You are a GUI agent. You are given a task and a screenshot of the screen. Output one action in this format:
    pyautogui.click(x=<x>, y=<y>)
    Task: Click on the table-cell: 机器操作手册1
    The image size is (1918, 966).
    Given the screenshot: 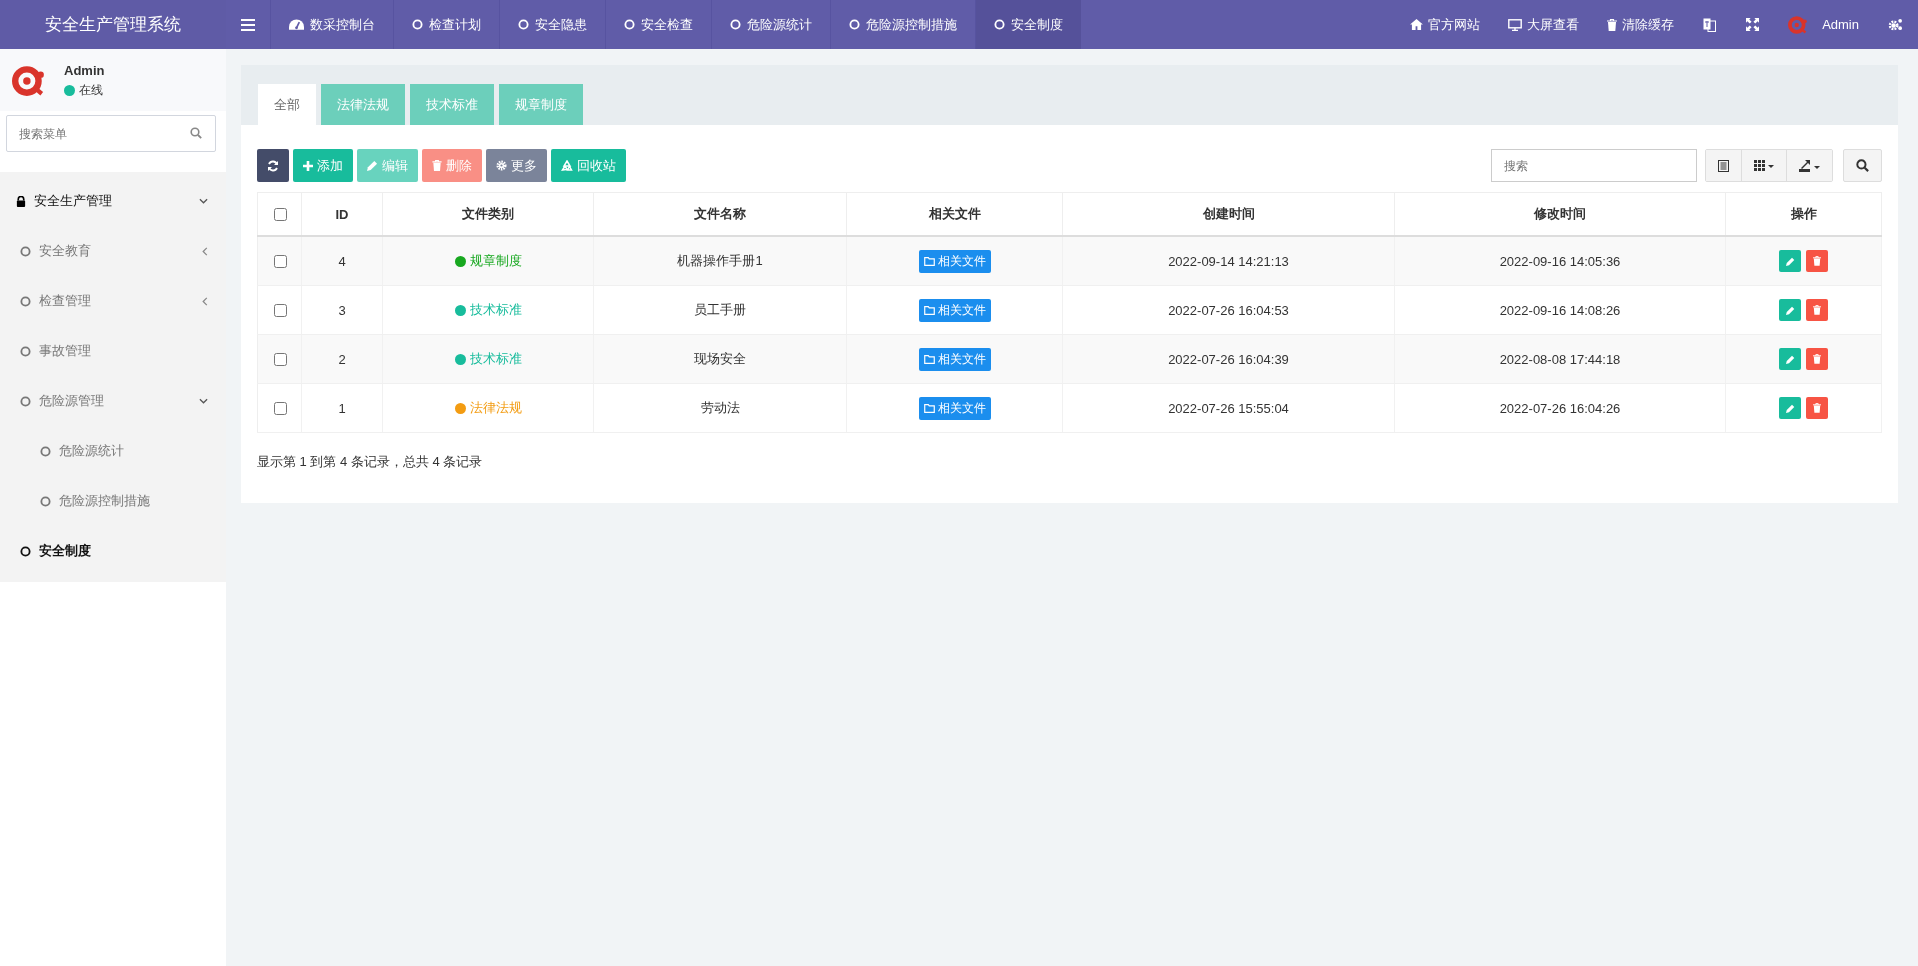 What is the action you would take?
    pyautogui.click(x=720, y=260)
    